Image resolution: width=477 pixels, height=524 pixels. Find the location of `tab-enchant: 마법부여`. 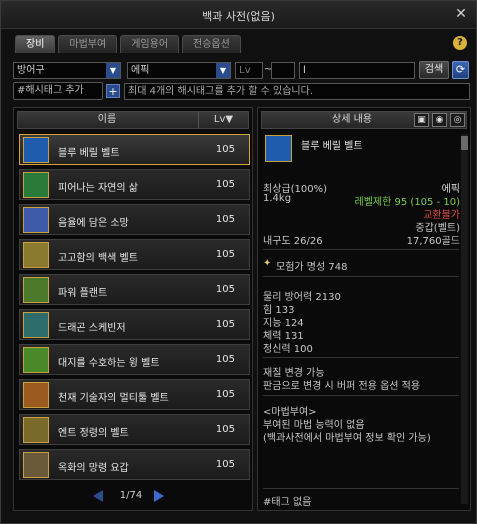

tab-enchant: 마법부여 is located at coordinates (88, 44).